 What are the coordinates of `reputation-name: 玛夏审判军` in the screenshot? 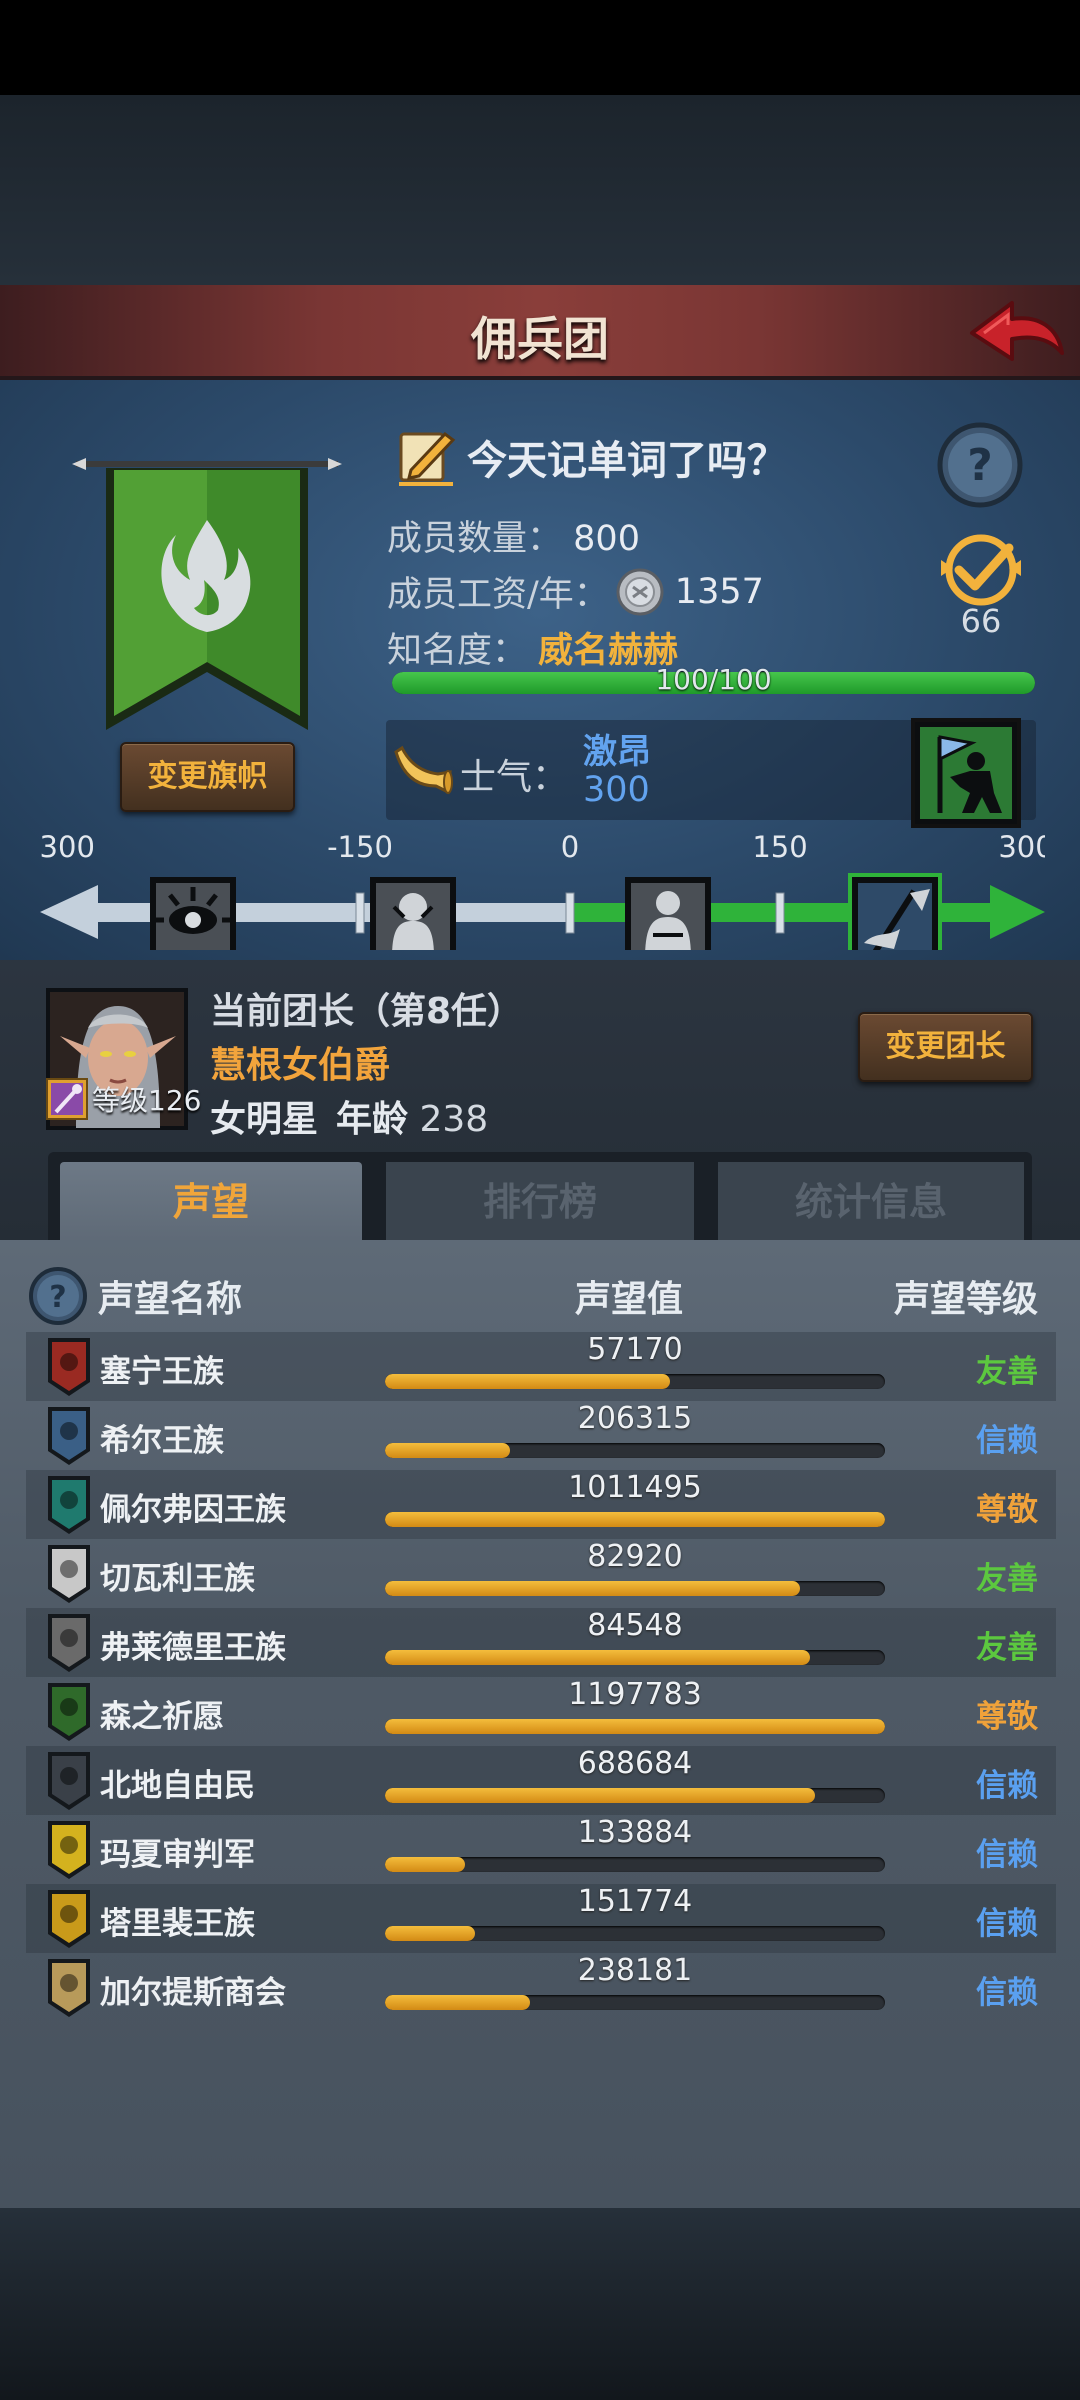 It's located at (177, 1855).